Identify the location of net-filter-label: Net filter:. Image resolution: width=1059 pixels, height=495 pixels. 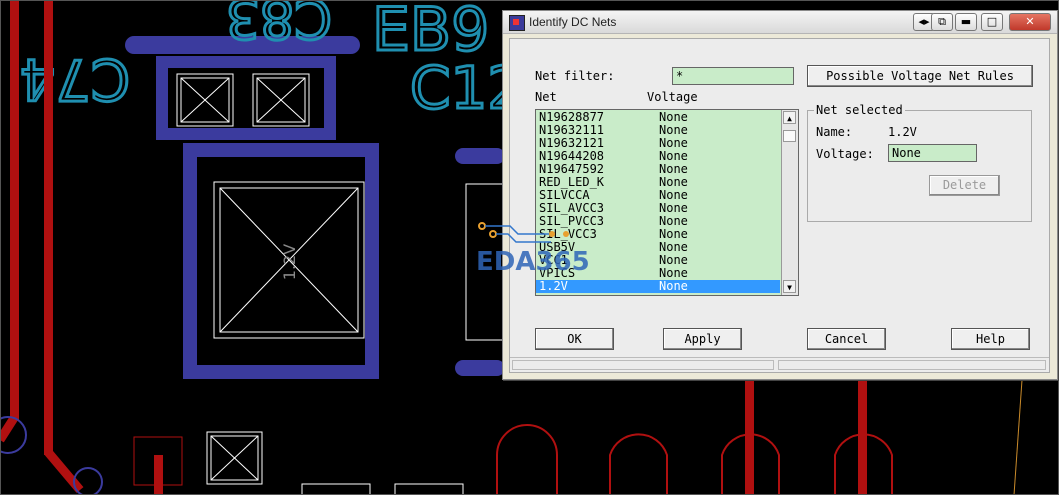
(575, 76).